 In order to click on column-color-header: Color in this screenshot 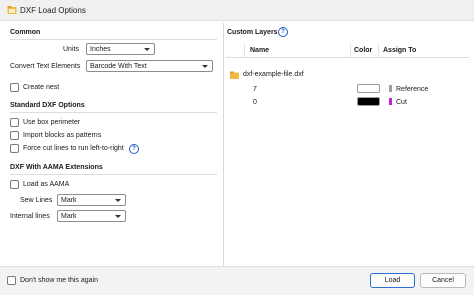, I will do `click(363, 50)`.